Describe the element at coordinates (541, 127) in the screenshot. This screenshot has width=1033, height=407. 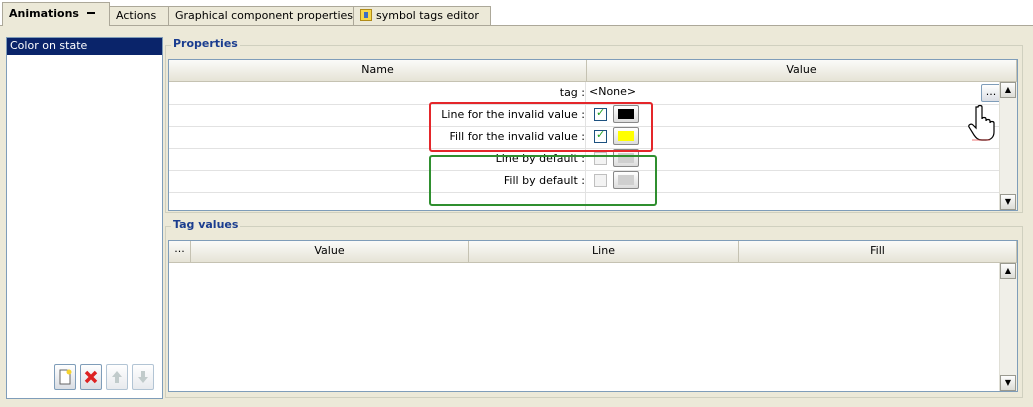
I see `invalid-values-highlight` at that location.